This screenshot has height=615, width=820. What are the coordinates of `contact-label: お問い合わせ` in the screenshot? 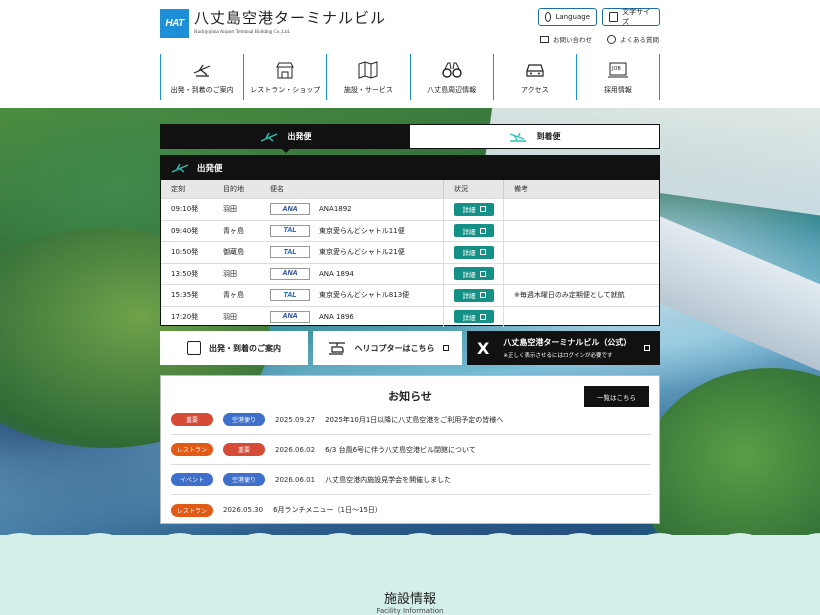 It's located at (572, 40).